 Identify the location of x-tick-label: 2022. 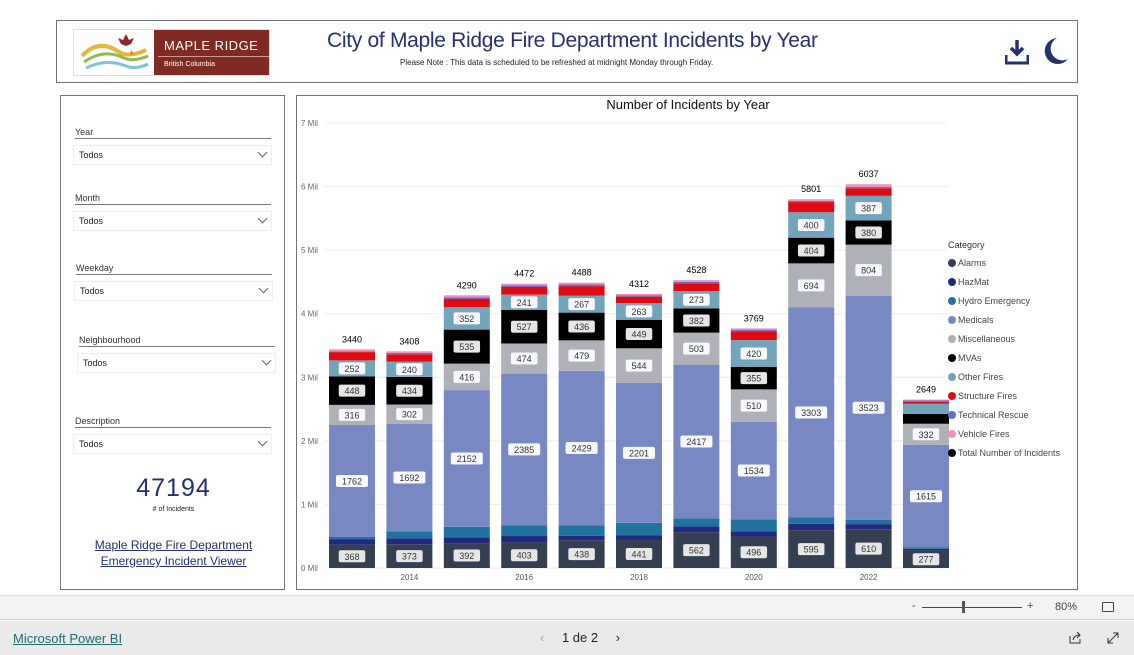
(869, 577).